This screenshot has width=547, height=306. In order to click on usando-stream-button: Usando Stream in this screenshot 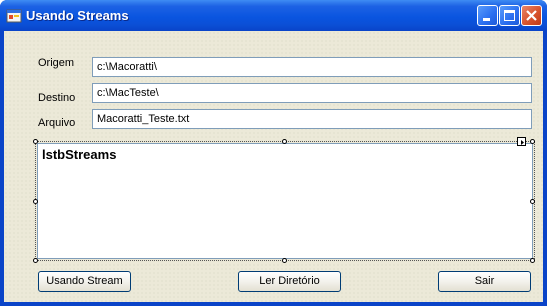, I will do `click(84, 281)`.